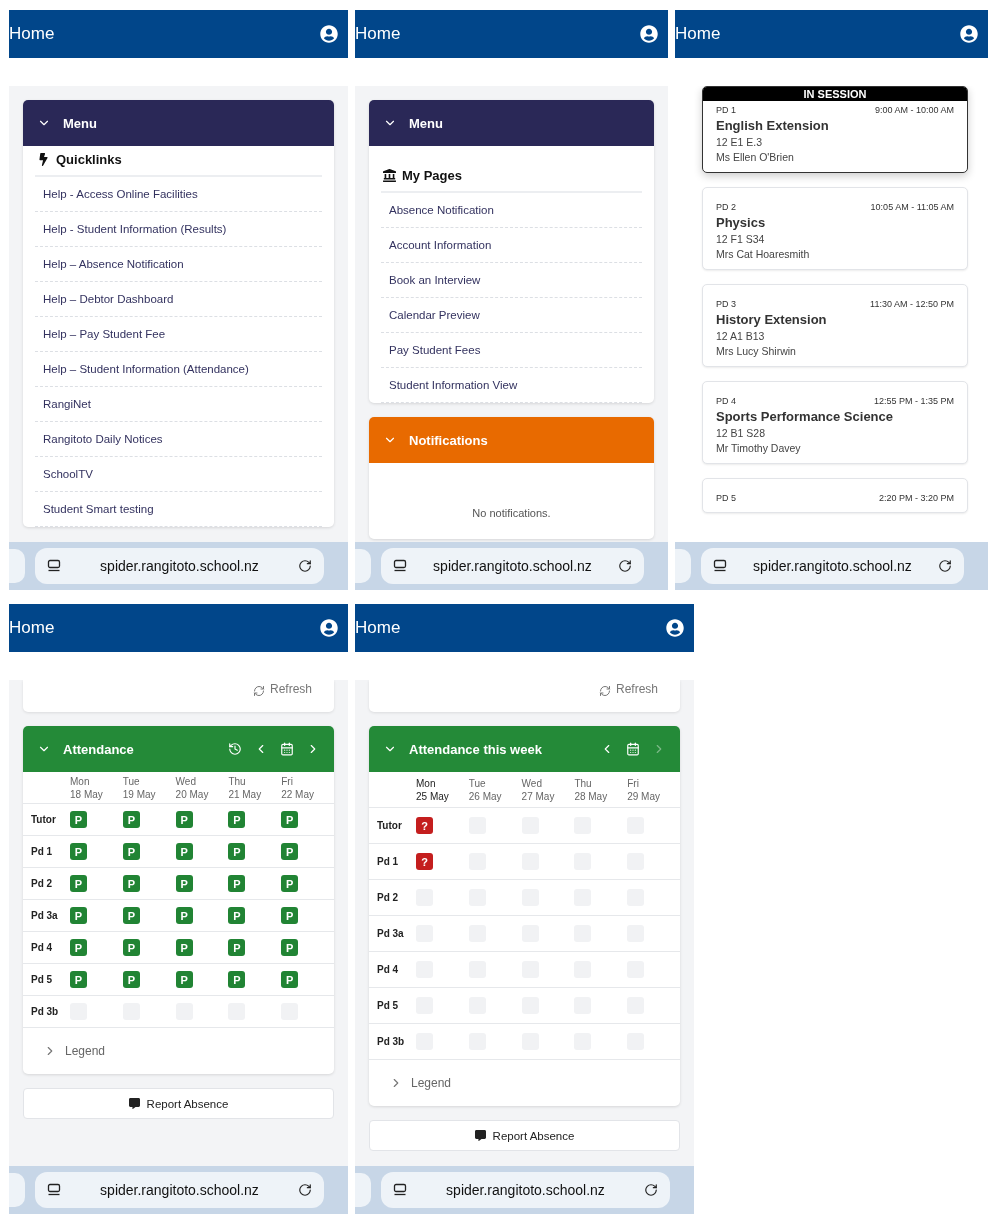  What do you see at coordinates (178, 474) in the screenshot?
I see `menu-link: SchoolTV` at bounding box center [178, 474].